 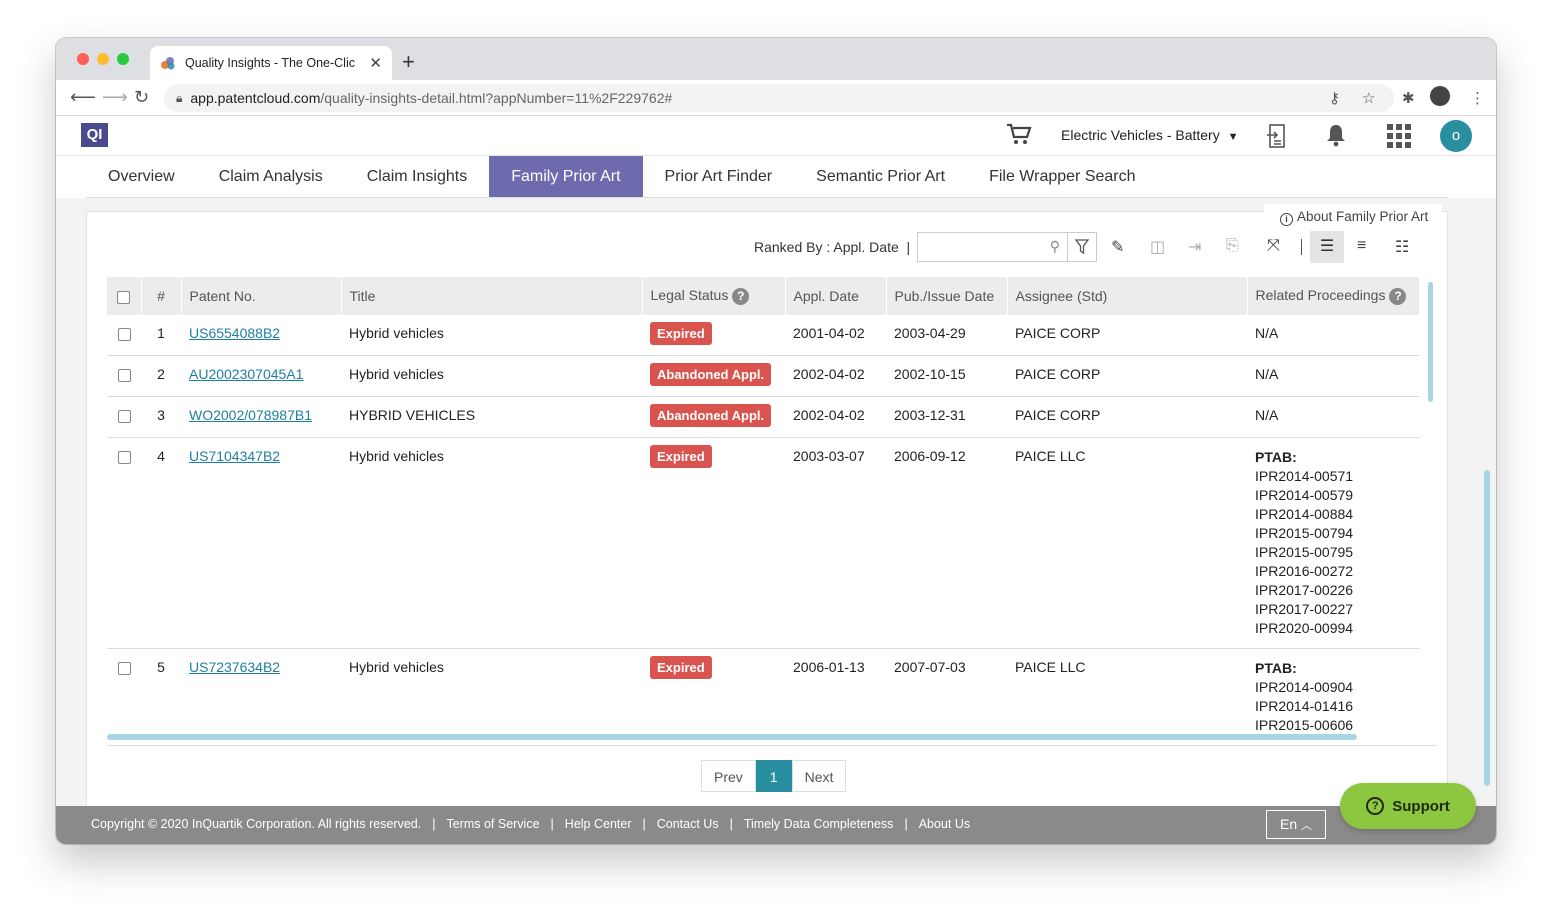 I want to click on close-window-button, so click(x=83, y=59).